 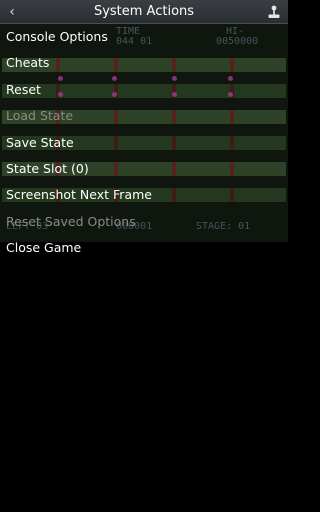 What do you see at coordinates (144, 37) in the screenshot?
I see `menu-item-console-options: Console Options` at bounding box center [144, 37].